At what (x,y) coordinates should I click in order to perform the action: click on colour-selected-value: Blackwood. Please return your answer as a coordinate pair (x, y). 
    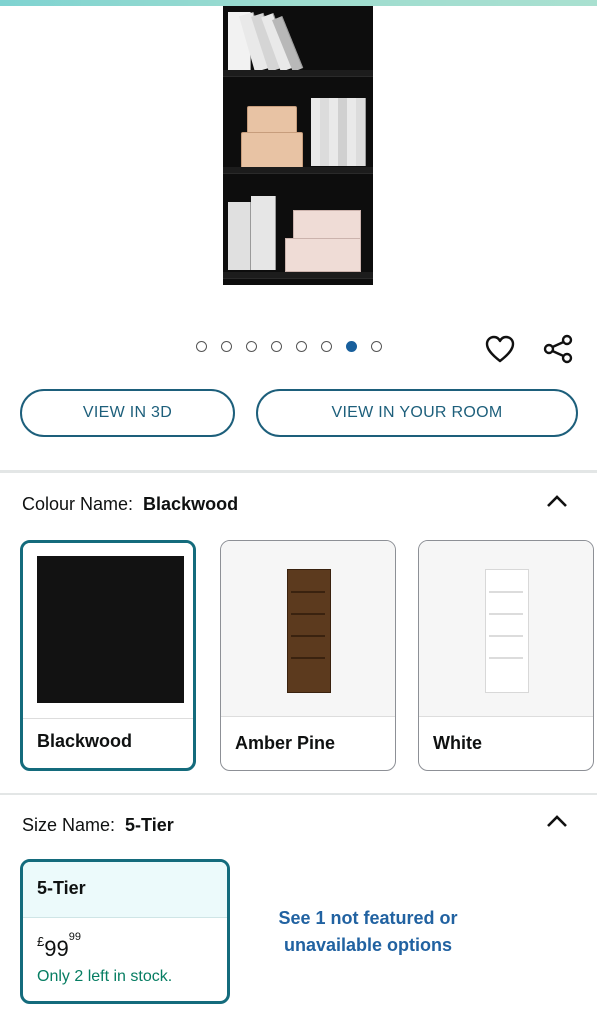
    Looking at the image, I should click on (191, 504).